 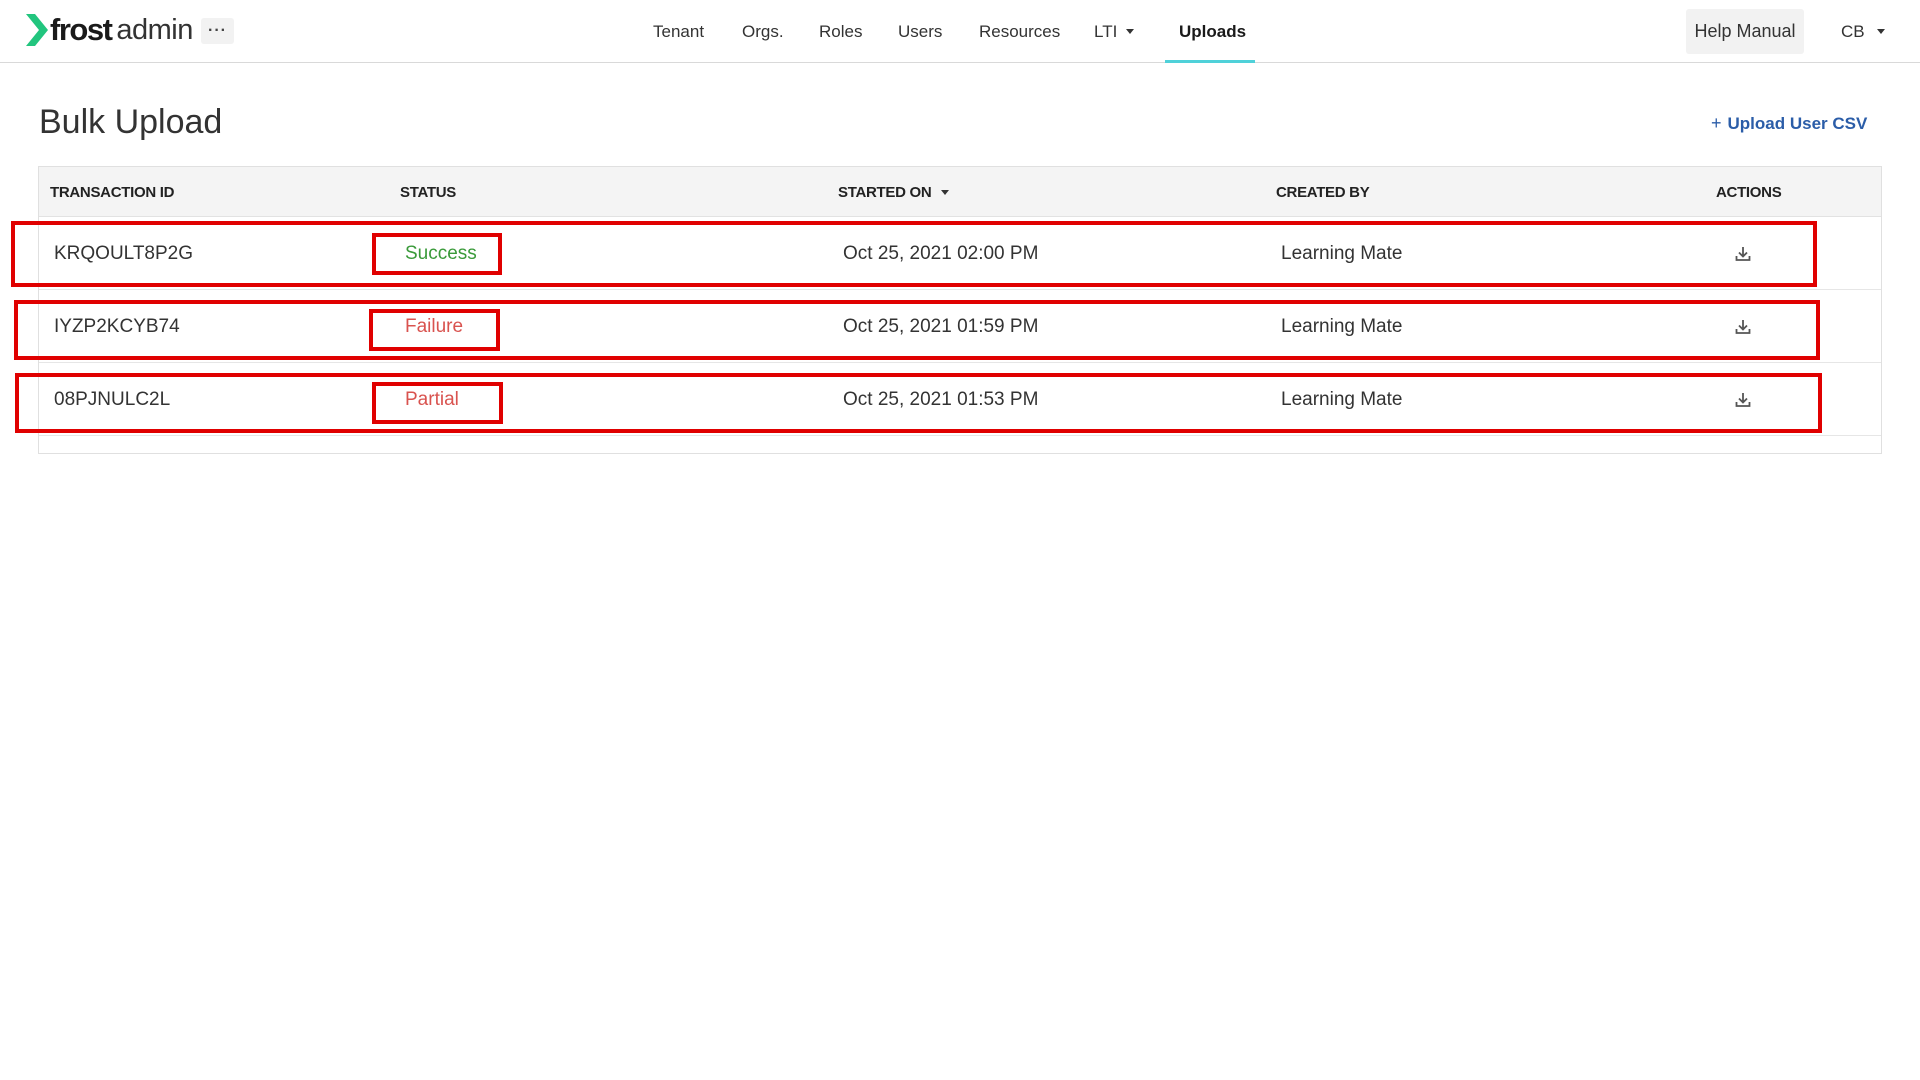 What do you see at coordinates (920, 31) in the screenshot?
I see `nav-tab-users: Users` at bounding box center [920, 31].